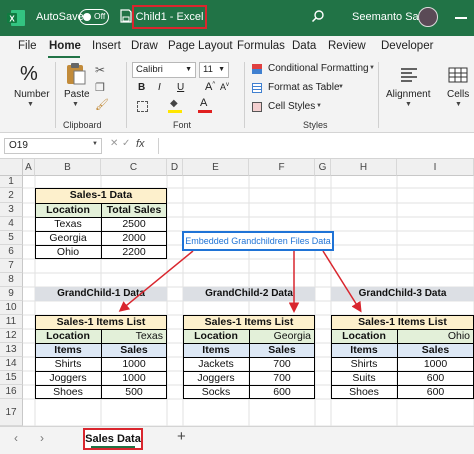  Describe the element at coordinates (11, 294) in the screenshot. I see `row-header-9: 9` at that location.